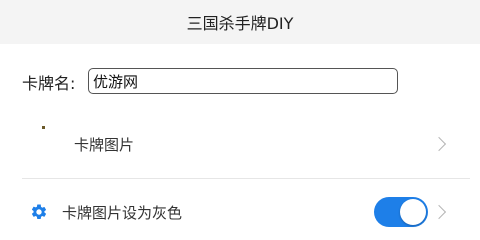  What do you see at coordinates (246, 178) in the screenshot?
I see `divider` at bounding box center [246, 178].